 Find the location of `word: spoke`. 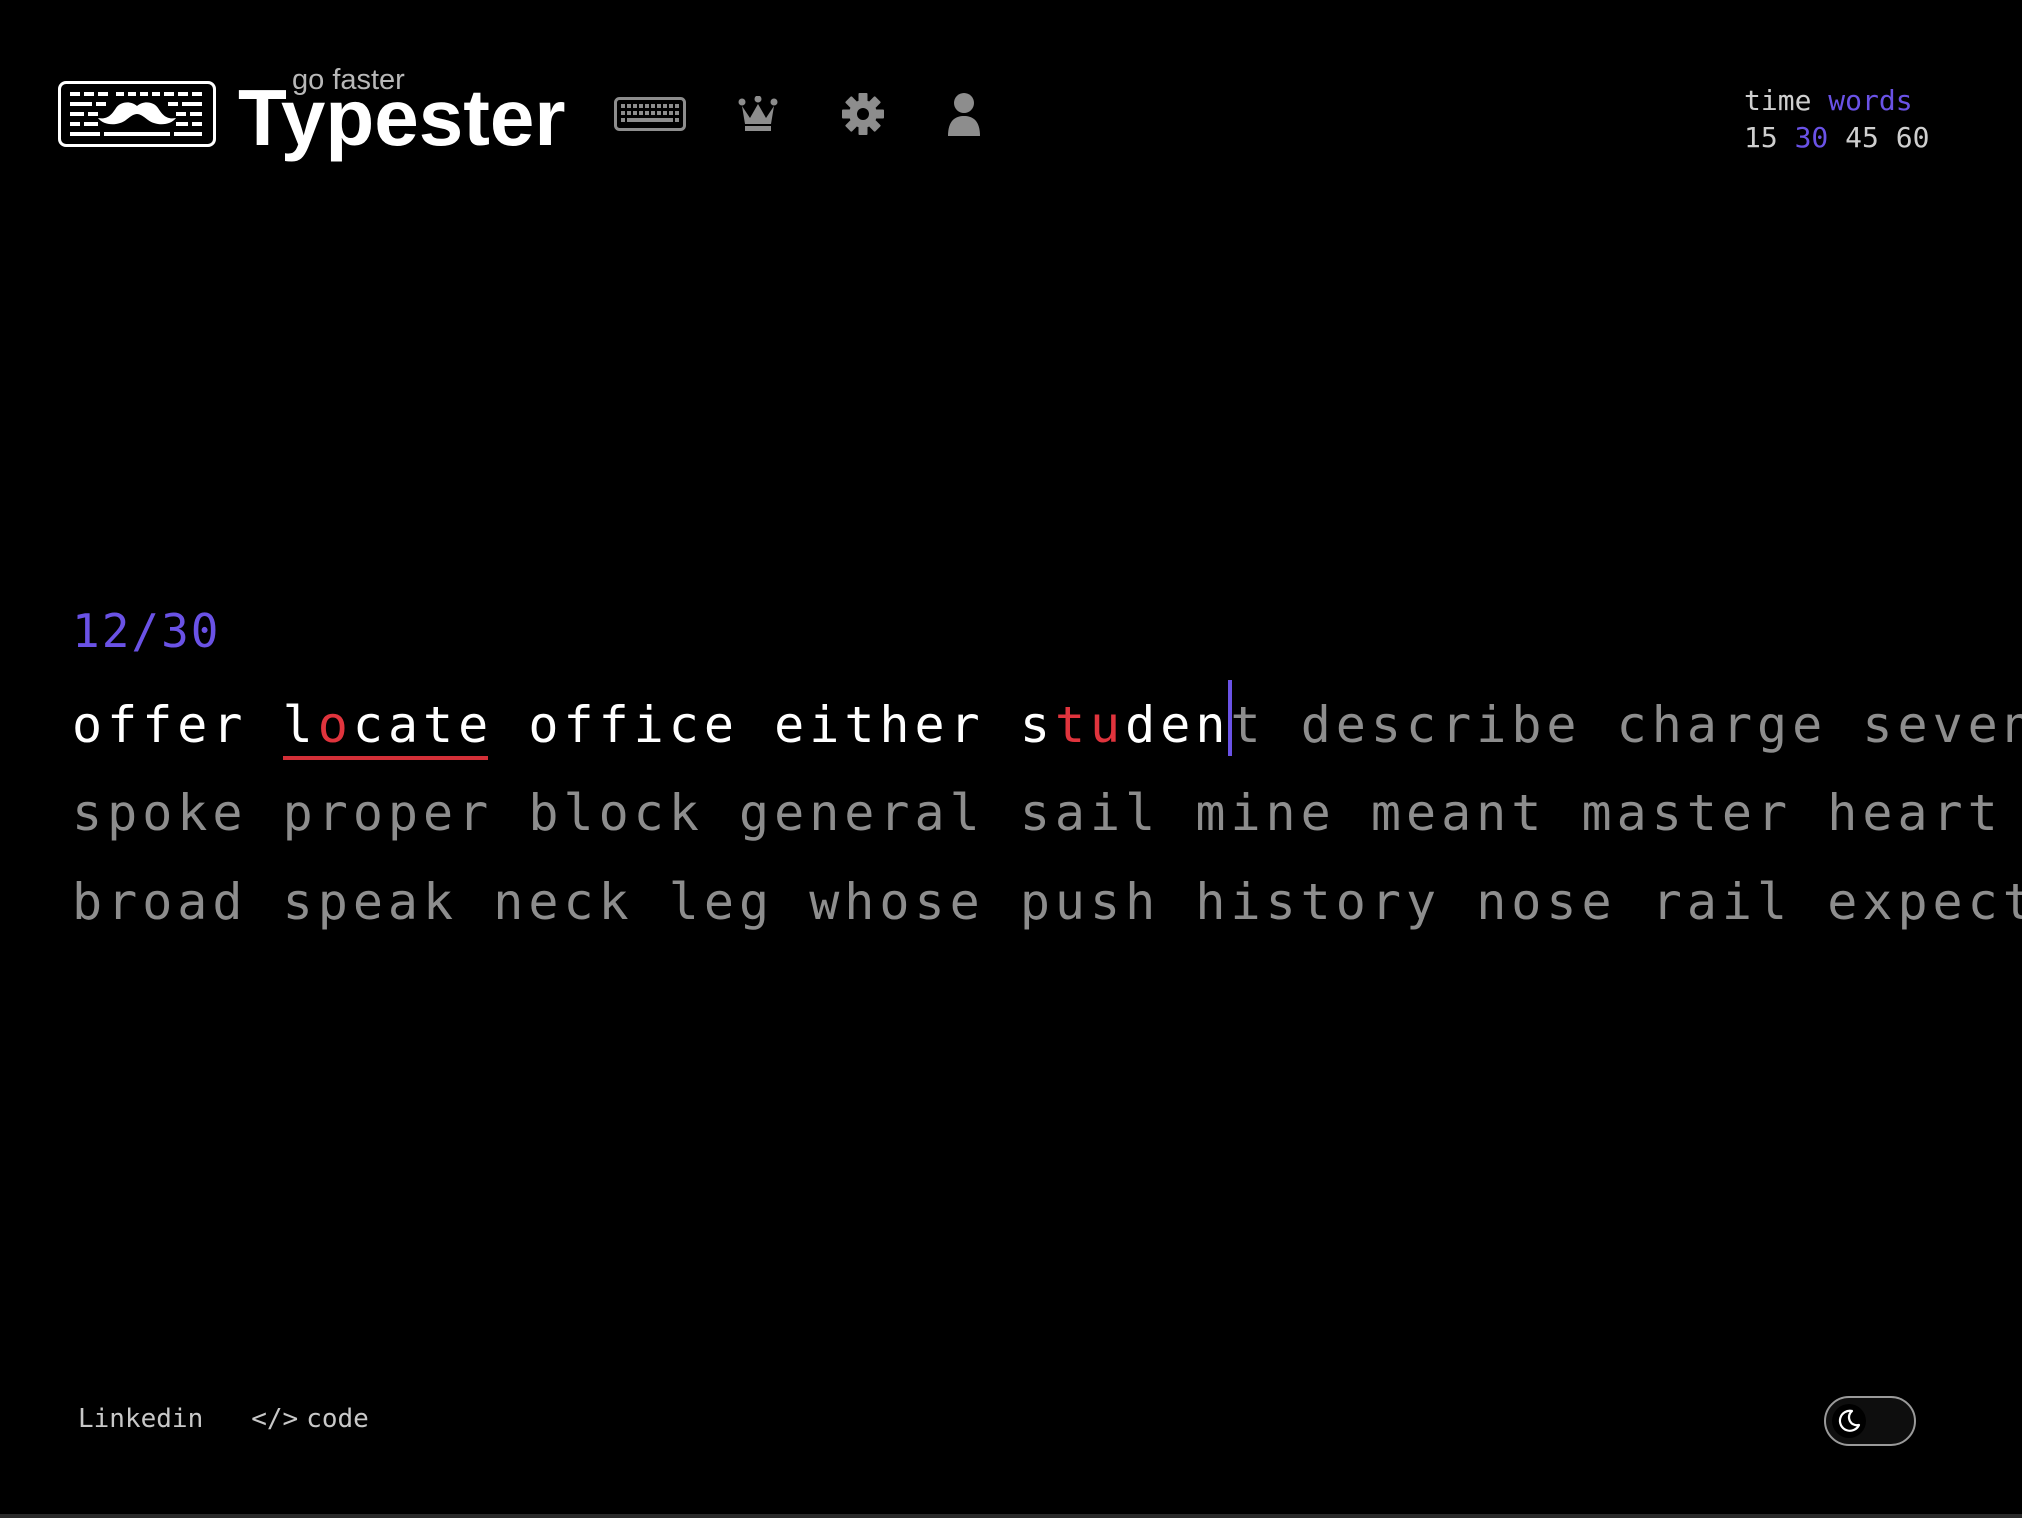

word: spoke is located at coordinates (160, 813).